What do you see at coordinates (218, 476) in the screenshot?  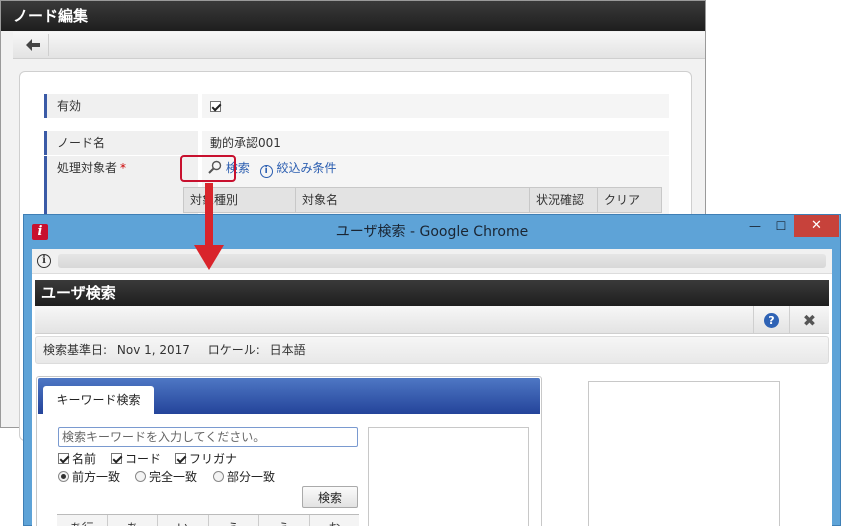 I see `radio-partial-circle` at bounding box center [218, 476].